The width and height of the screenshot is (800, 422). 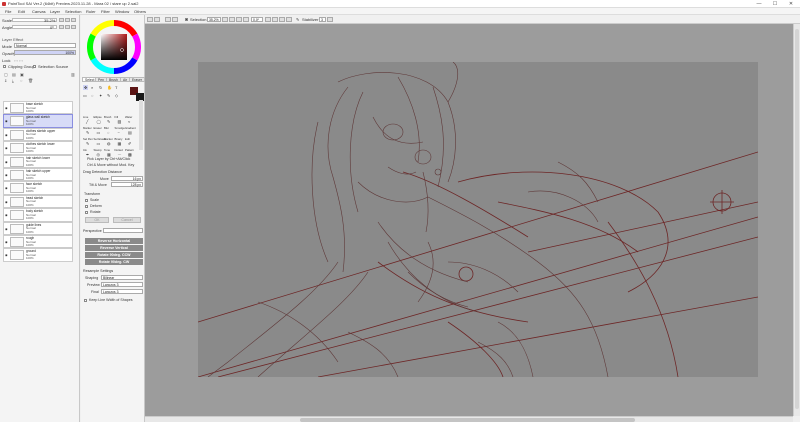 I want to click on layer-item: ◉ body sketch Normal 100%, so click(x=38, y=215).